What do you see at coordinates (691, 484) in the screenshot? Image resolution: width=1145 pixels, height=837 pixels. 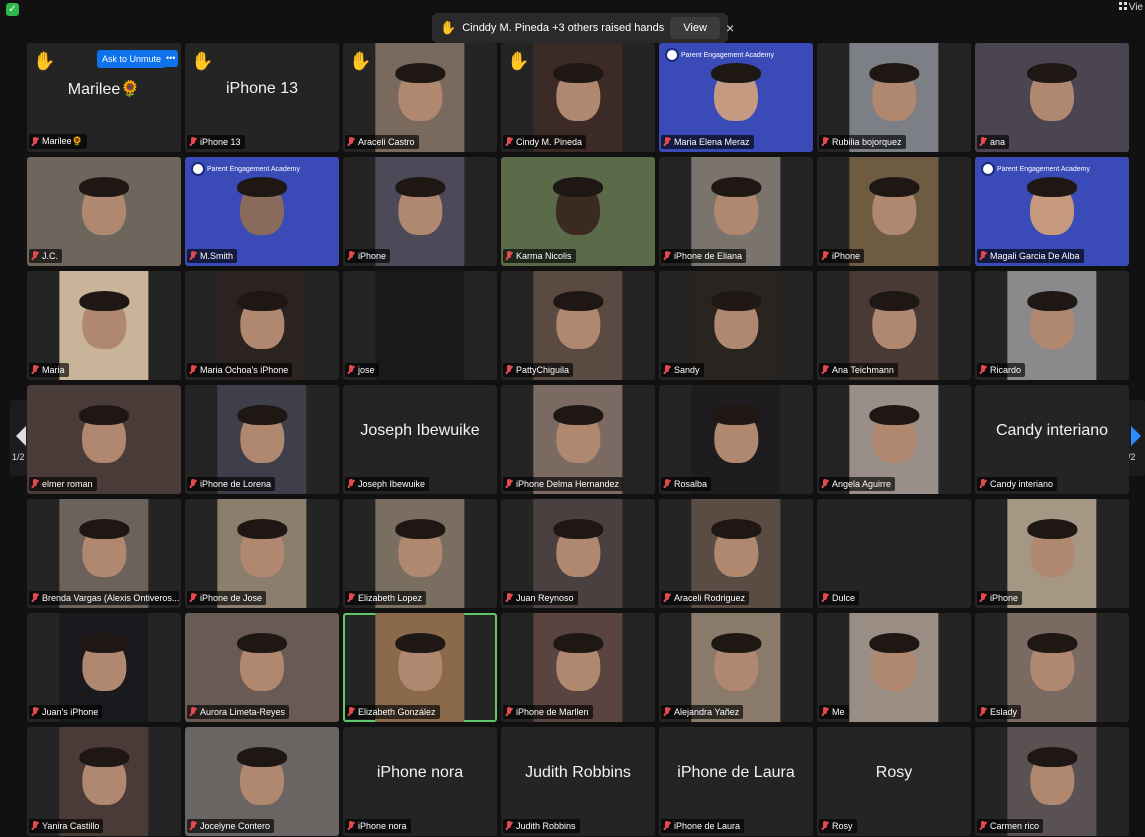 I see `participant-name: Rosalba` at bounding box center [691, 484].